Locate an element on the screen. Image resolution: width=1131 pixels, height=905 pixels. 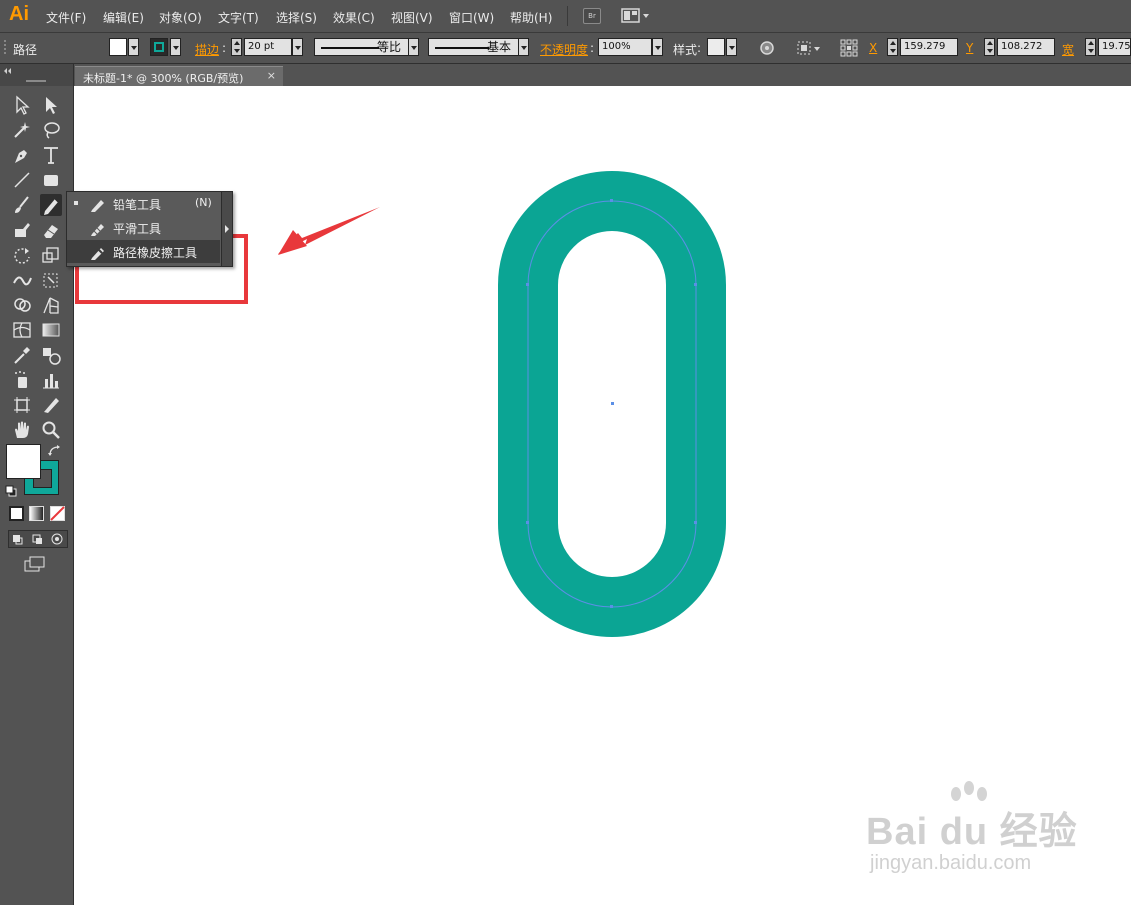
opacity-input: 100% is located at coordinates (625, 47).